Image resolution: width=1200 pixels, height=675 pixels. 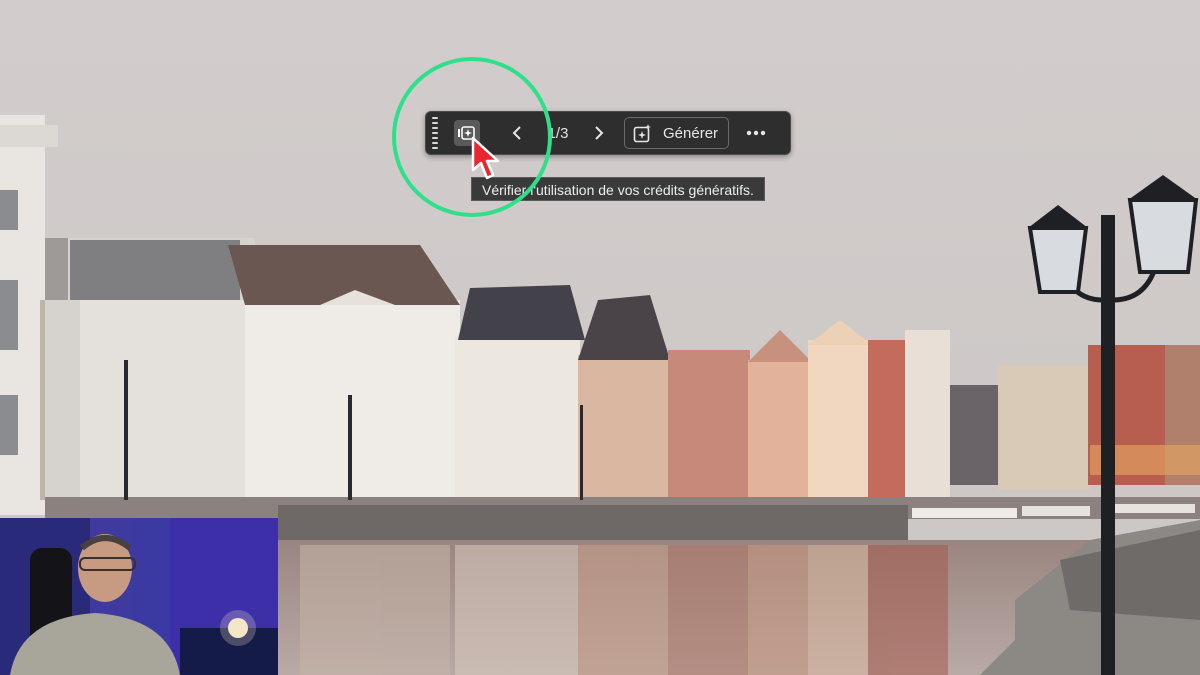 I want to click on generate-label: Générer, so click(x=691, y=133).